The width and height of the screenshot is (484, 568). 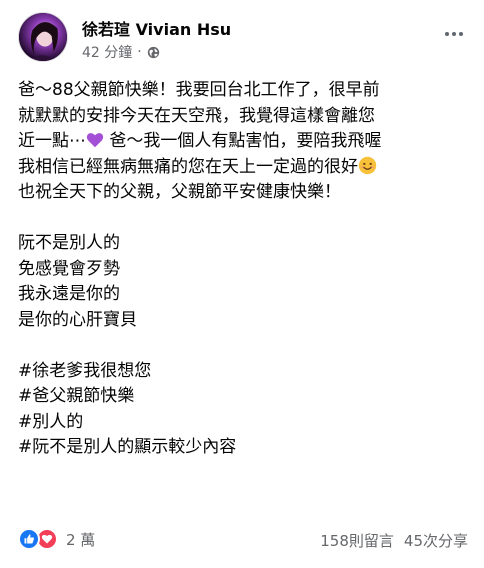 I want to click on more-options-icon, so click(x=454, y=34).